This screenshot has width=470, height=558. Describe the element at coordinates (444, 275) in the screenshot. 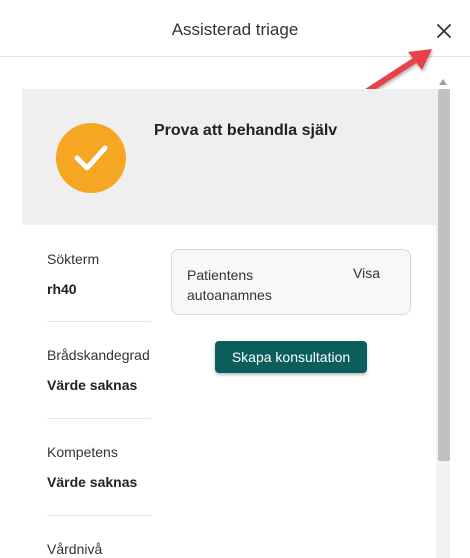

I see `scrollbar-thumb` at that location.